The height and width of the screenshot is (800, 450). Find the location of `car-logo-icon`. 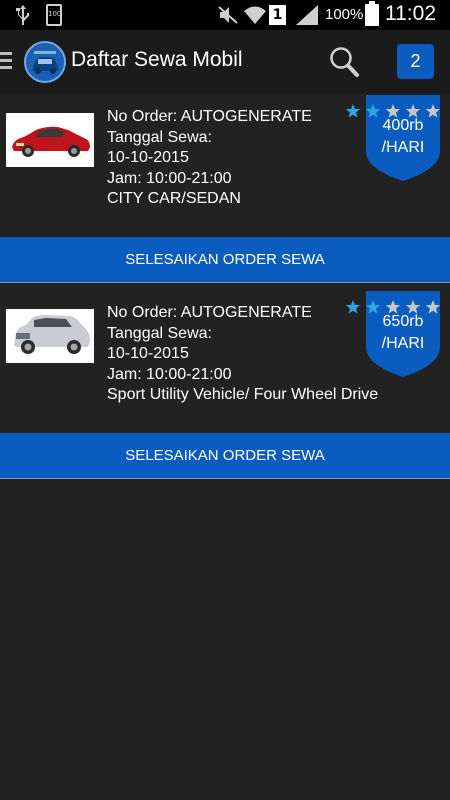

car-logo-icon is located at coordinates (45, 62).